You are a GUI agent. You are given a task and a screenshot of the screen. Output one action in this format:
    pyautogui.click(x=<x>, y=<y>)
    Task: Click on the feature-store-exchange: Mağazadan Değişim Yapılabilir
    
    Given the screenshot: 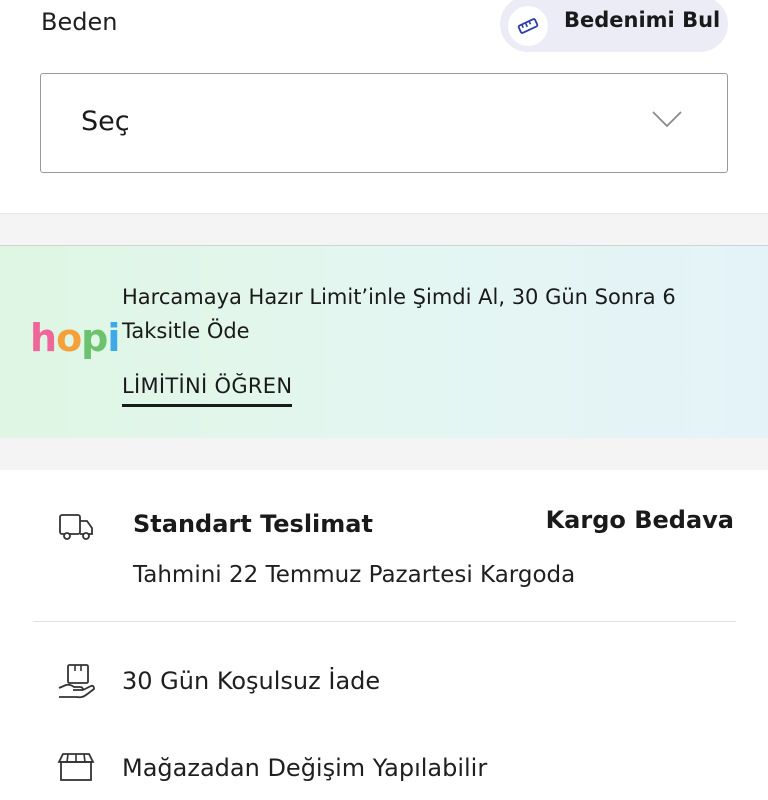 What is the action you would take?
    pyautogui.click(x=384, y=770)
    